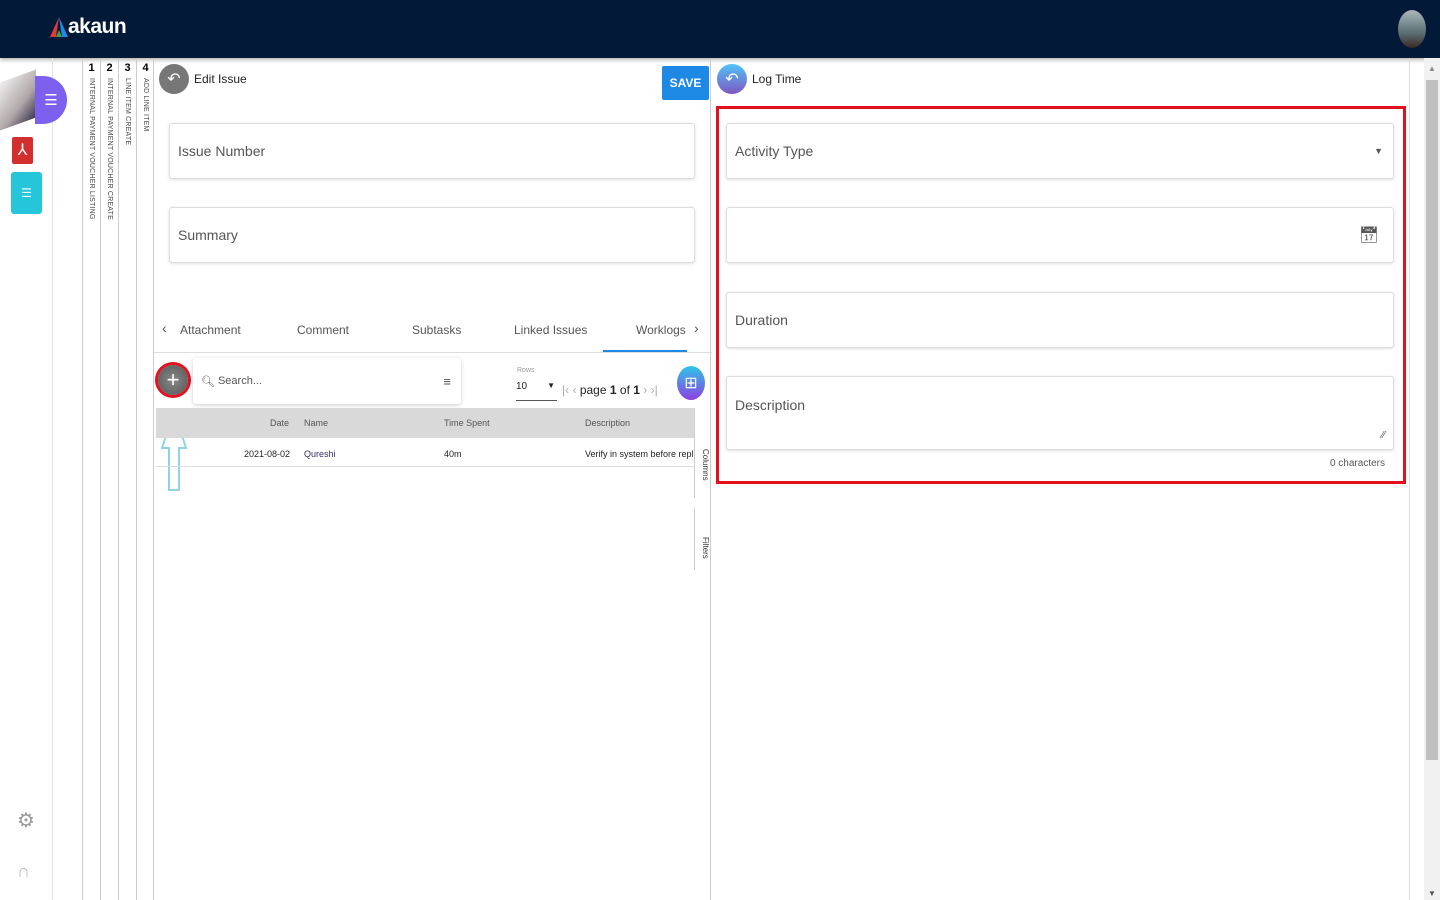 Image resolution: width=1440 pixels, height=900 pixels. What do you see at coordinates (145, 68) in the screenshot?
I see `tab-number: 4` at bounding box center [145, 68].